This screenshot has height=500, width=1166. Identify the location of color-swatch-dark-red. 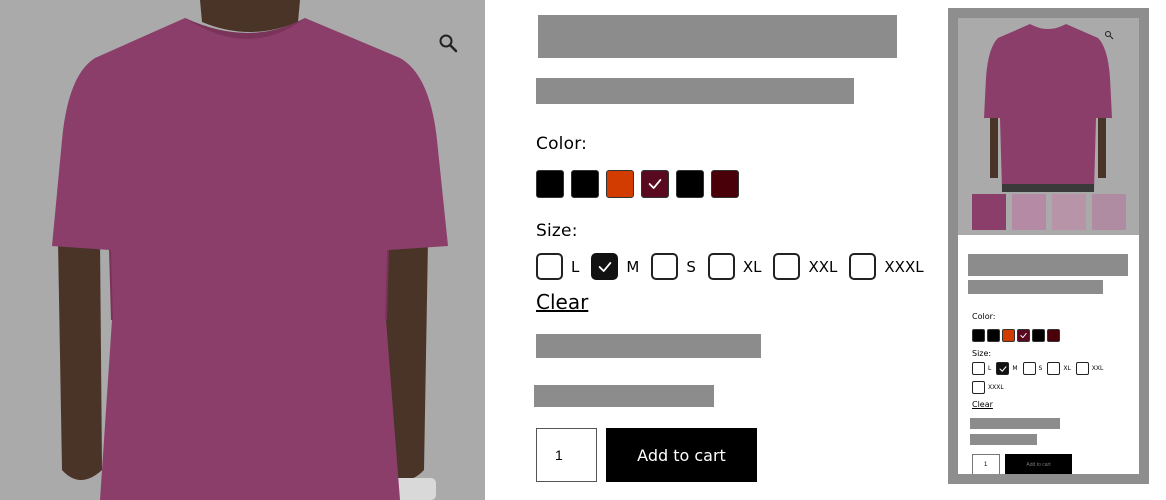
(725, 184).